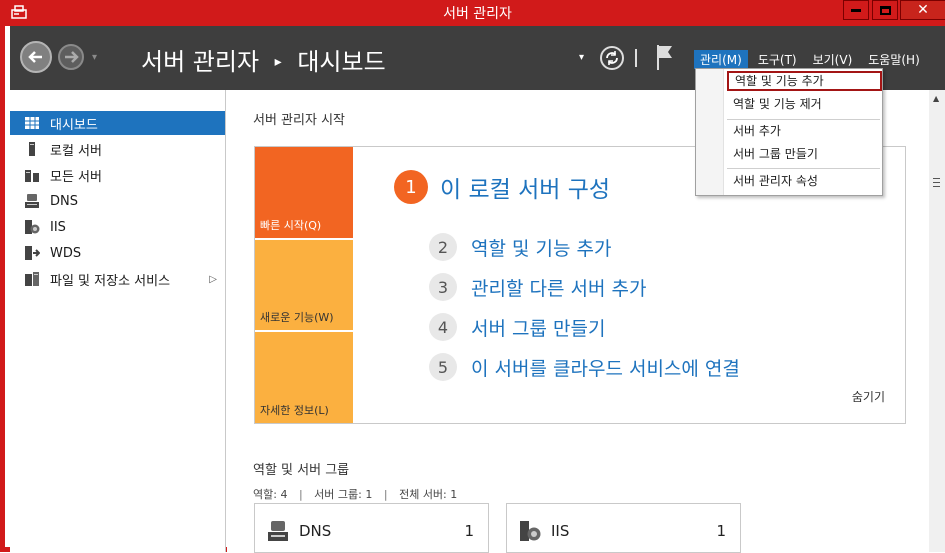 This screenshot has height=553, width=945. What do you see at coordinates (477, 14) in the screenshot?
I see `window-title: 서버 관리자` at bounding box center [477, 14].